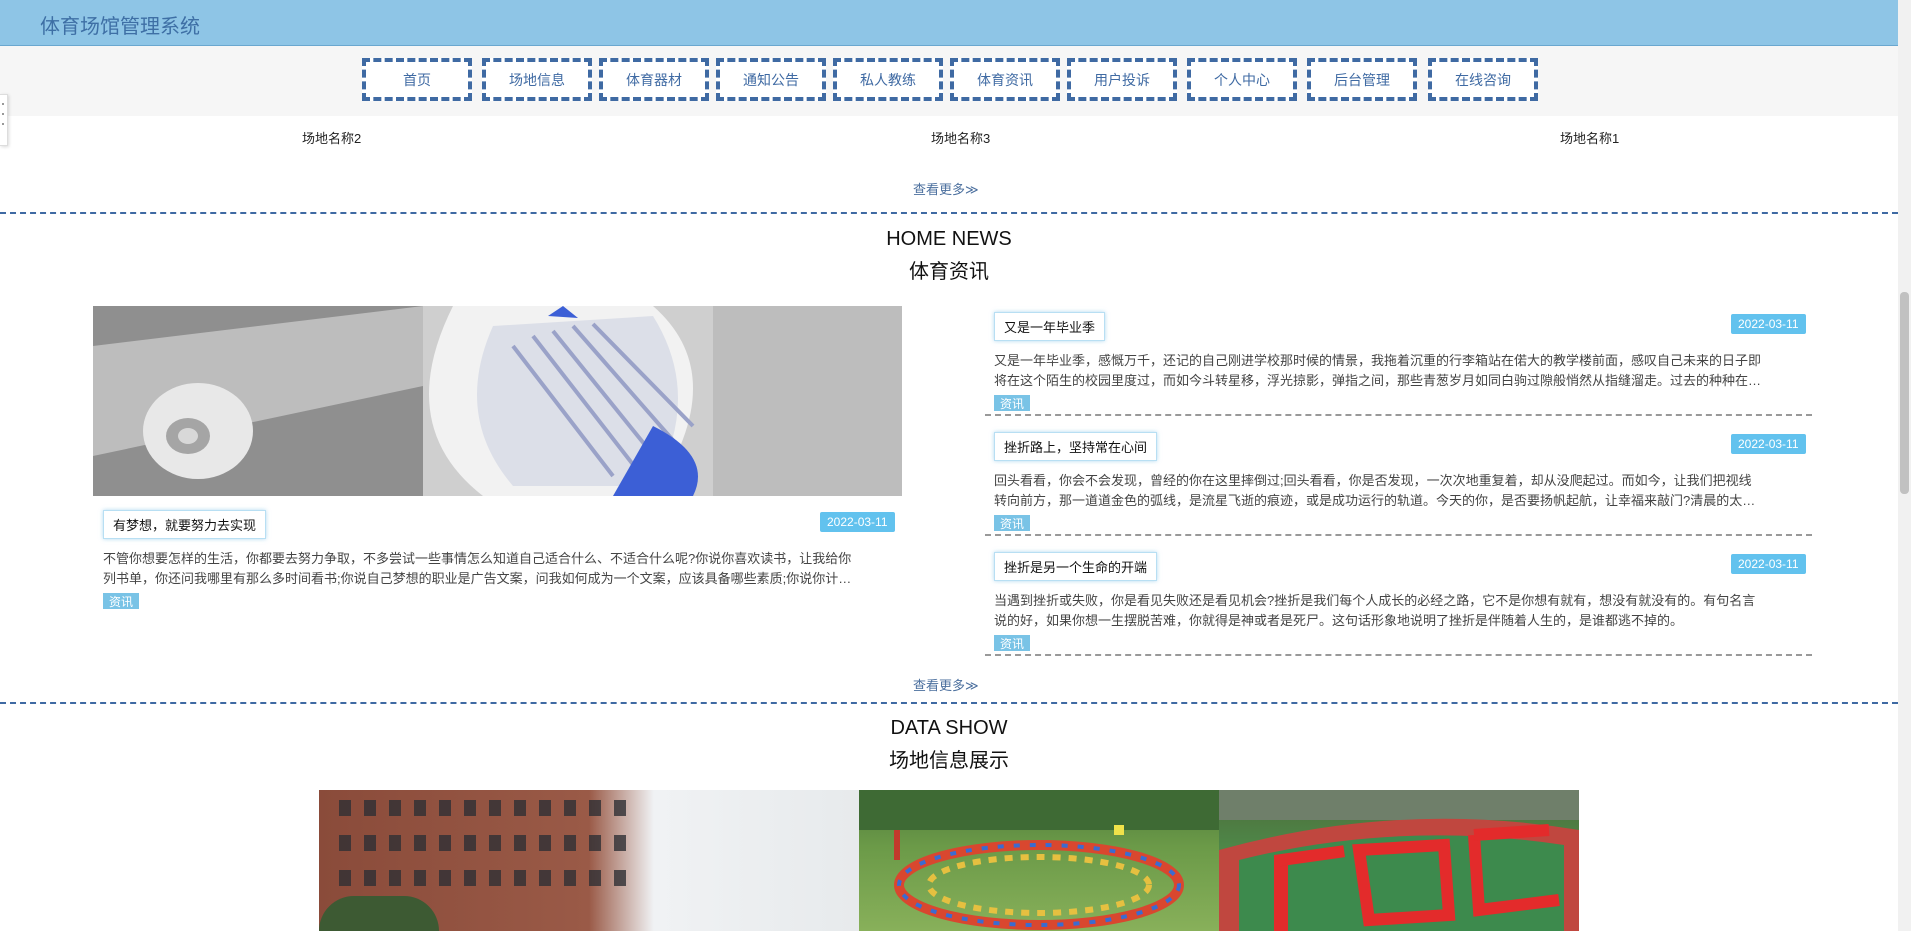  I want to click on nav-item-online-consult: 在线咨询, so click(1483, 79).